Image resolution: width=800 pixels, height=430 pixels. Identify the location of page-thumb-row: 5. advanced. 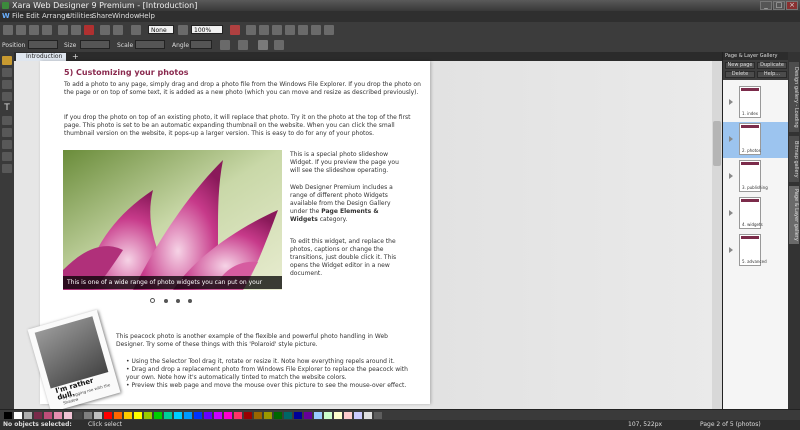
(756, 251).